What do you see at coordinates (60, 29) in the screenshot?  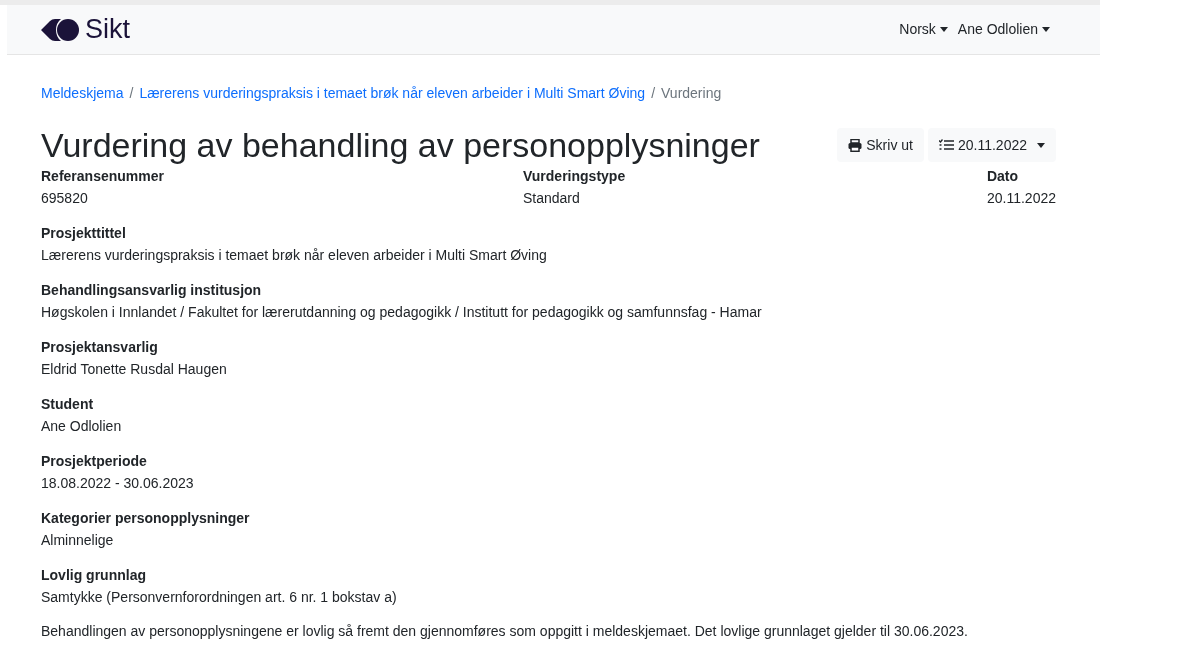 I see `logo-icon` at bounding box center [60, 29].